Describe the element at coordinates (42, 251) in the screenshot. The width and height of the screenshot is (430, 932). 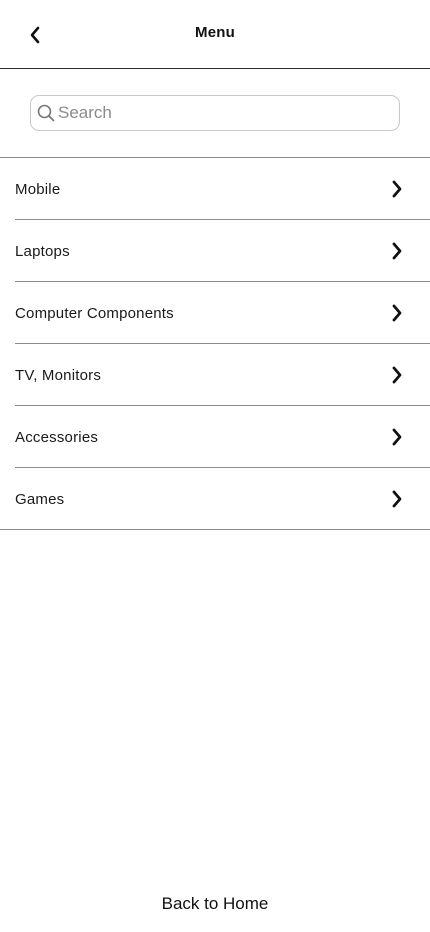
I see `menu-item-label: Laptops` at that location.